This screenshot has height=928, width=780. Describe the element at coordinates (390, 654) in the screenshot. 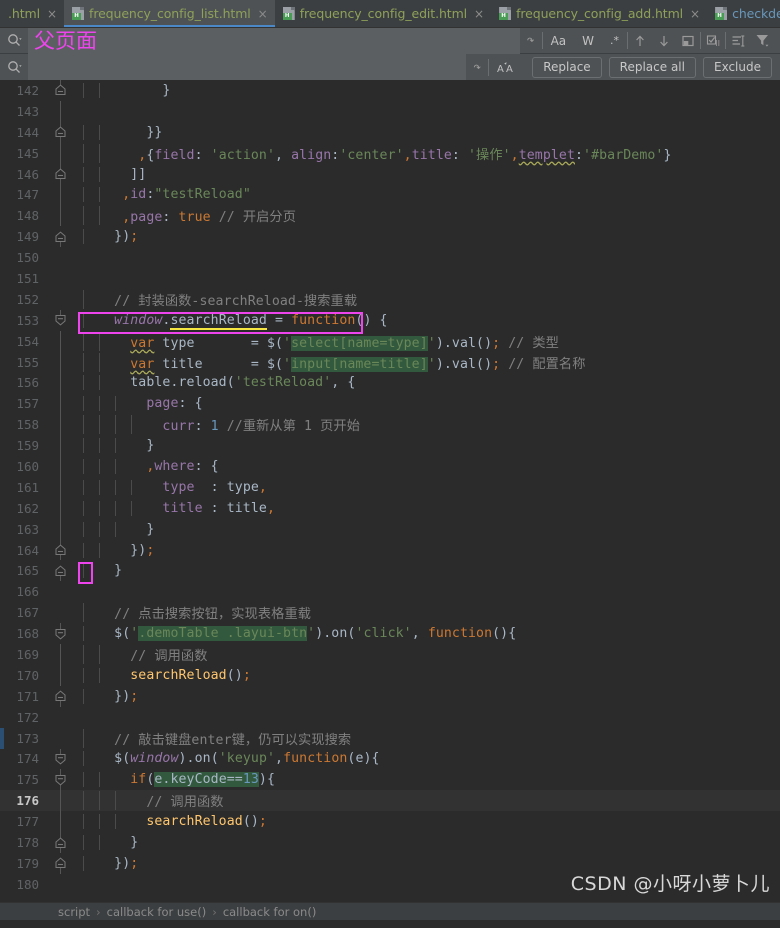

I see `code-line: 169 // 调用函数` at that location.